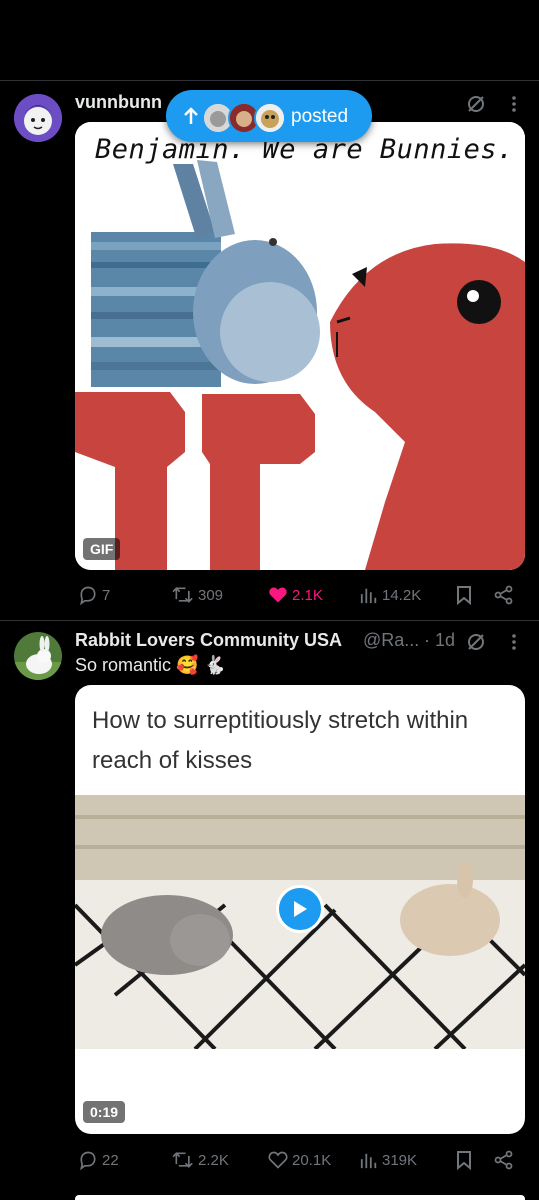 This screenshot has height=1200, width=539. I want to click on like-count: 20.1K, so click(312, 1160).